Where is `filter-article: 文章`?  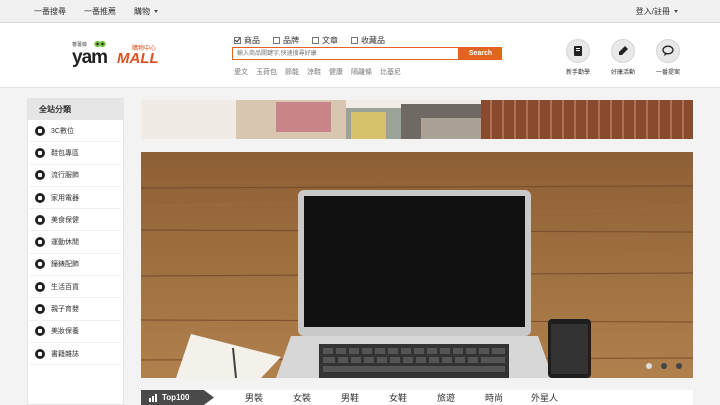 filter-article: 文章 is located at coordinates (325, 40).